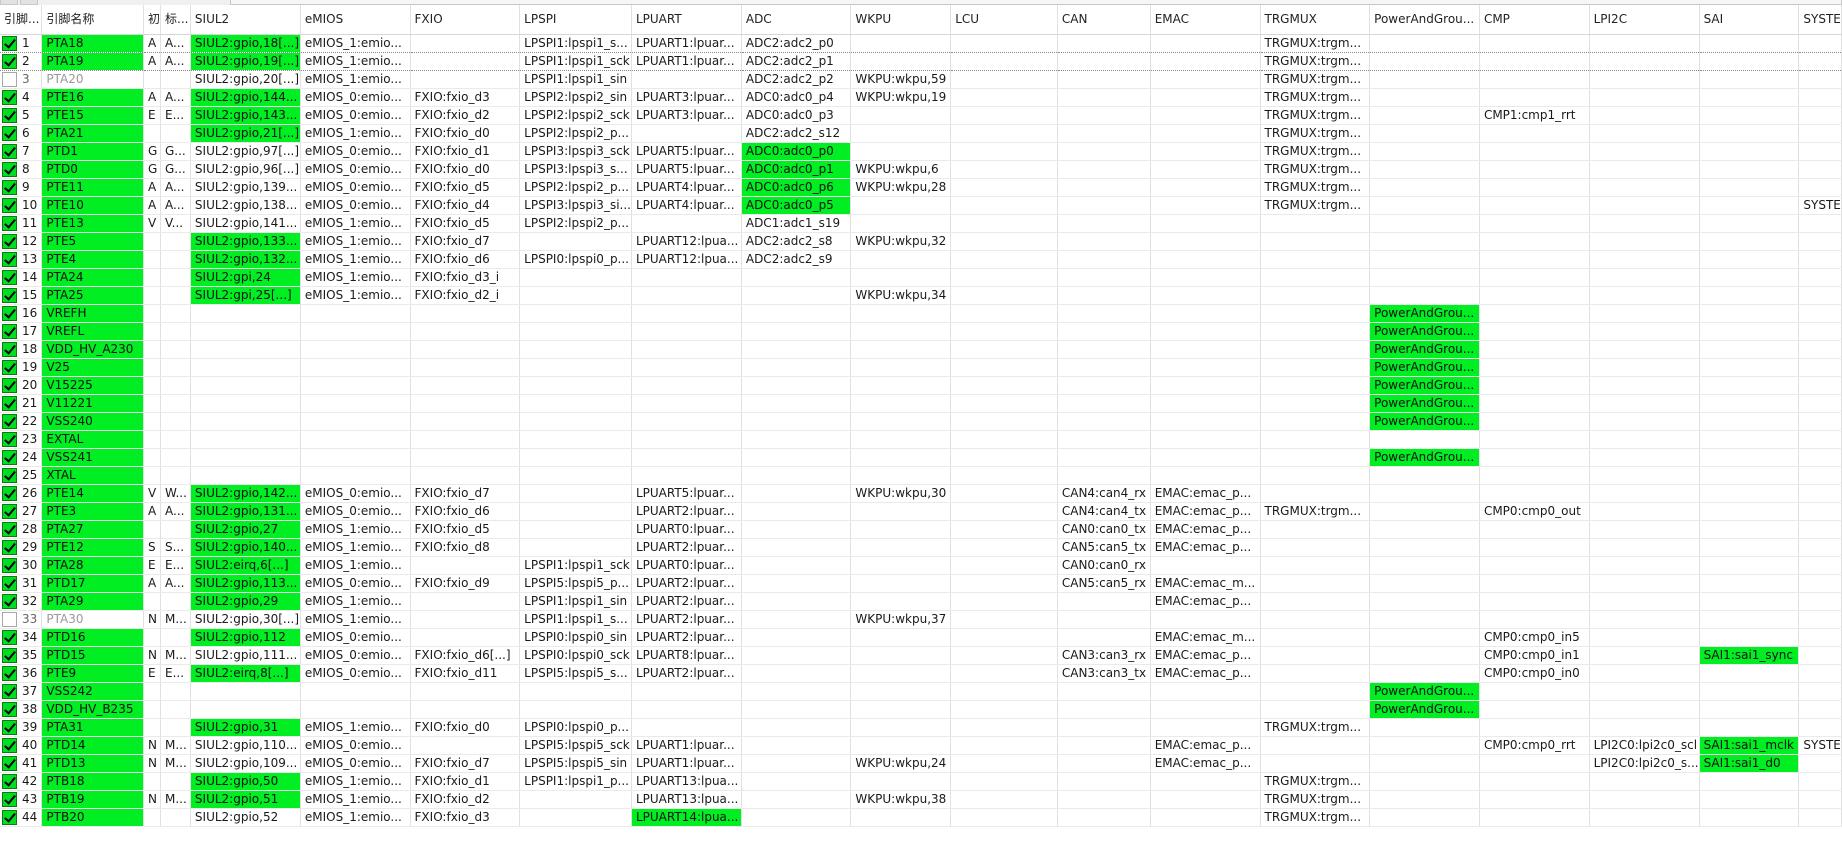 Image resolution: width=1842 pixels, height=862 pixels. What do you see at coordinates (175, 691) in the screenshot?
I see `signal-cell-c3` at bounding box center [175, 691].